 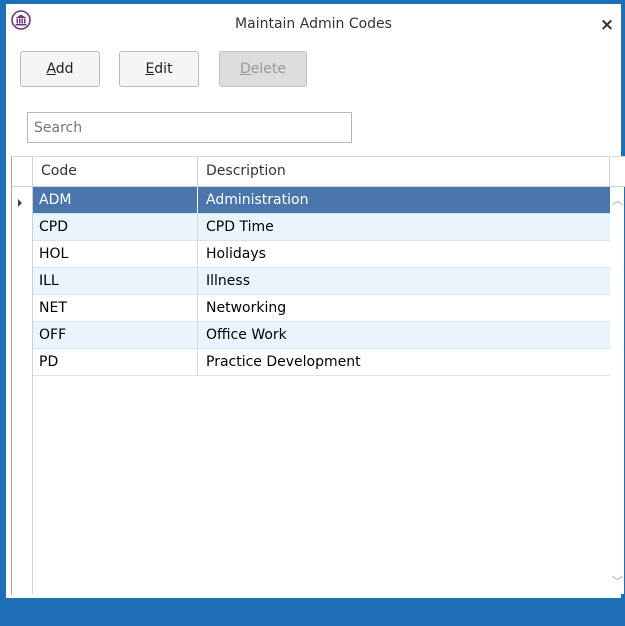 What do you see at coordinates (163, 69) in the screenshot?
I see `edit-button-label: dit` at bounding box center [163, 69].